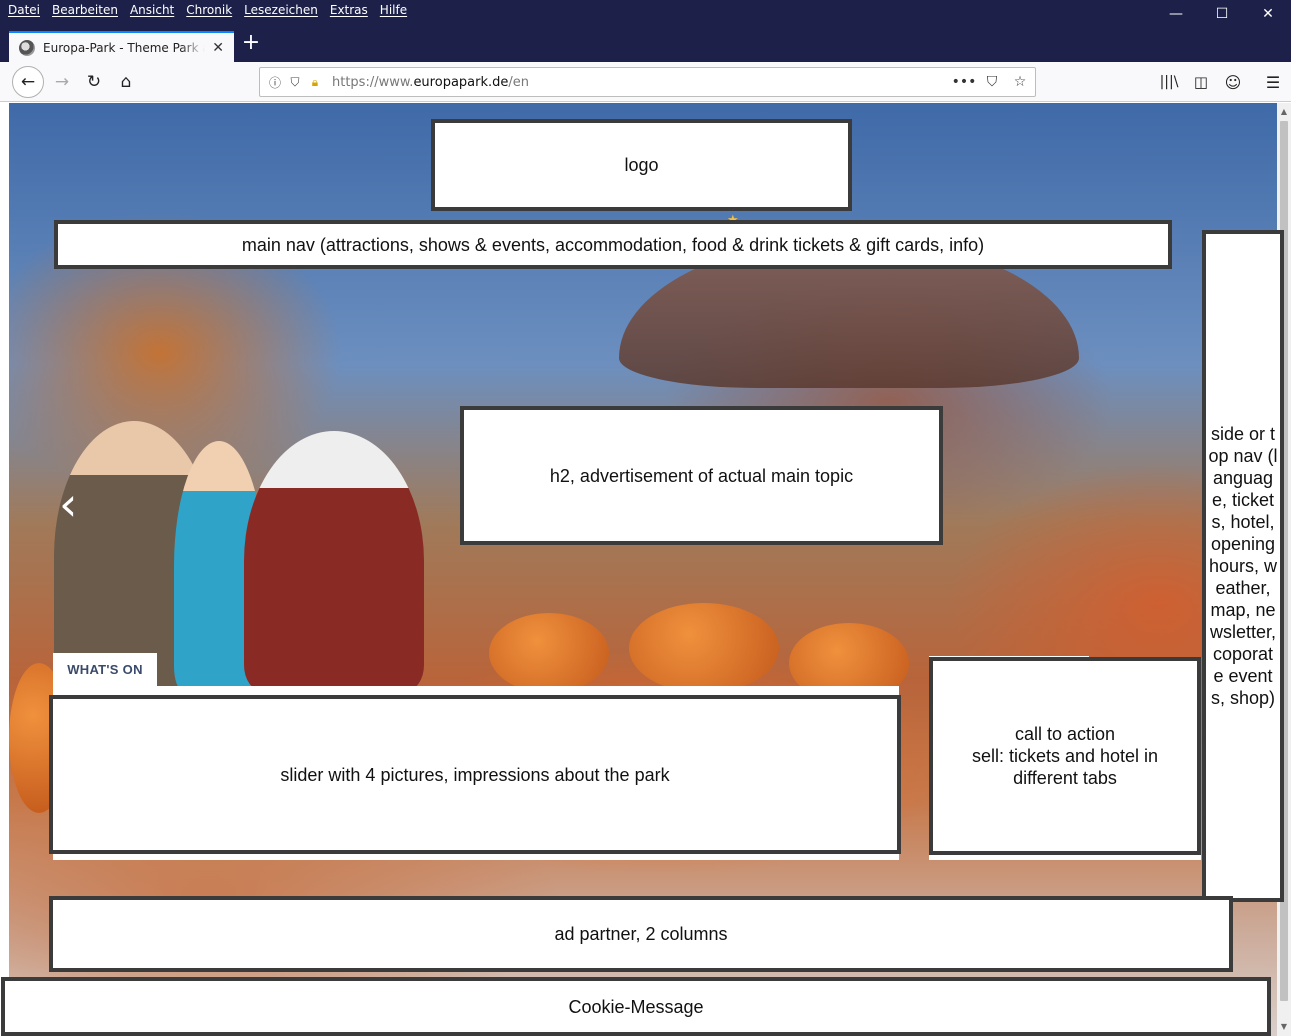  I want to click on browser-tab: Europa-Park - Theme Park and ✕, so click(121, 46).